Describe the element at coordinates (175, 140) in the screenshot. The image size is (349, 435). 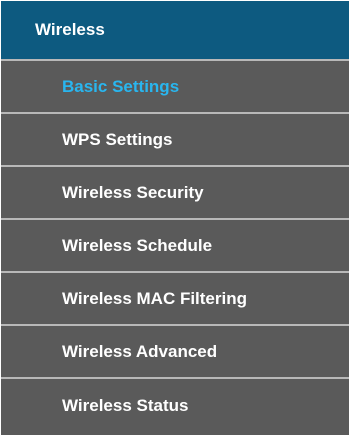
I see `menu-item-wps-settings: WPS Settings` at that location.